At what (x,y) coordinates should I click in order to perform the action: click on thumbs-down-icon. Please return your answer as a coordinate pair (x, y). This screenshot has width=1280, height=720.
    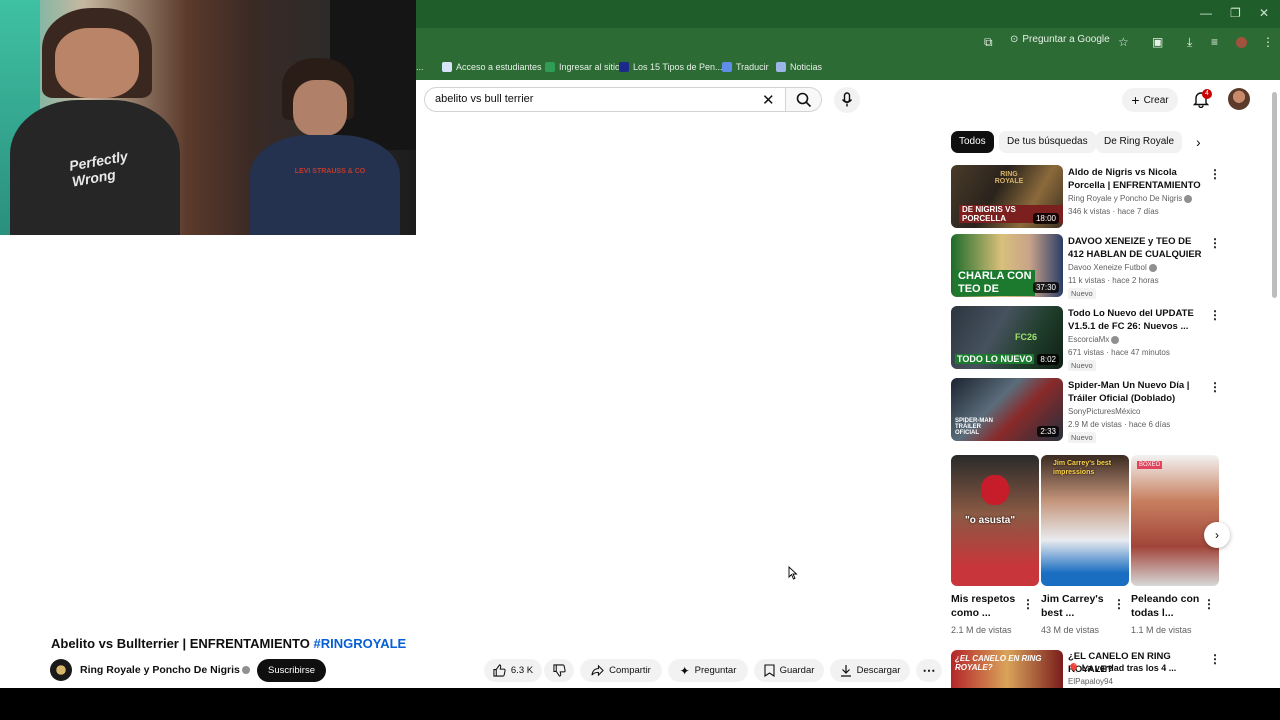
    Looking at the image, I should click on (559, 670).